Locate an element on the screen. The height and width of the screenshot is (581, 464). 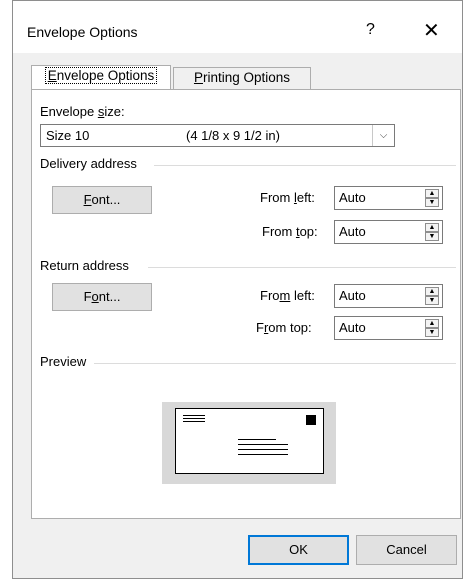
tab-envelope-options-label: Envelope Options is located at coordinates (101, 75).